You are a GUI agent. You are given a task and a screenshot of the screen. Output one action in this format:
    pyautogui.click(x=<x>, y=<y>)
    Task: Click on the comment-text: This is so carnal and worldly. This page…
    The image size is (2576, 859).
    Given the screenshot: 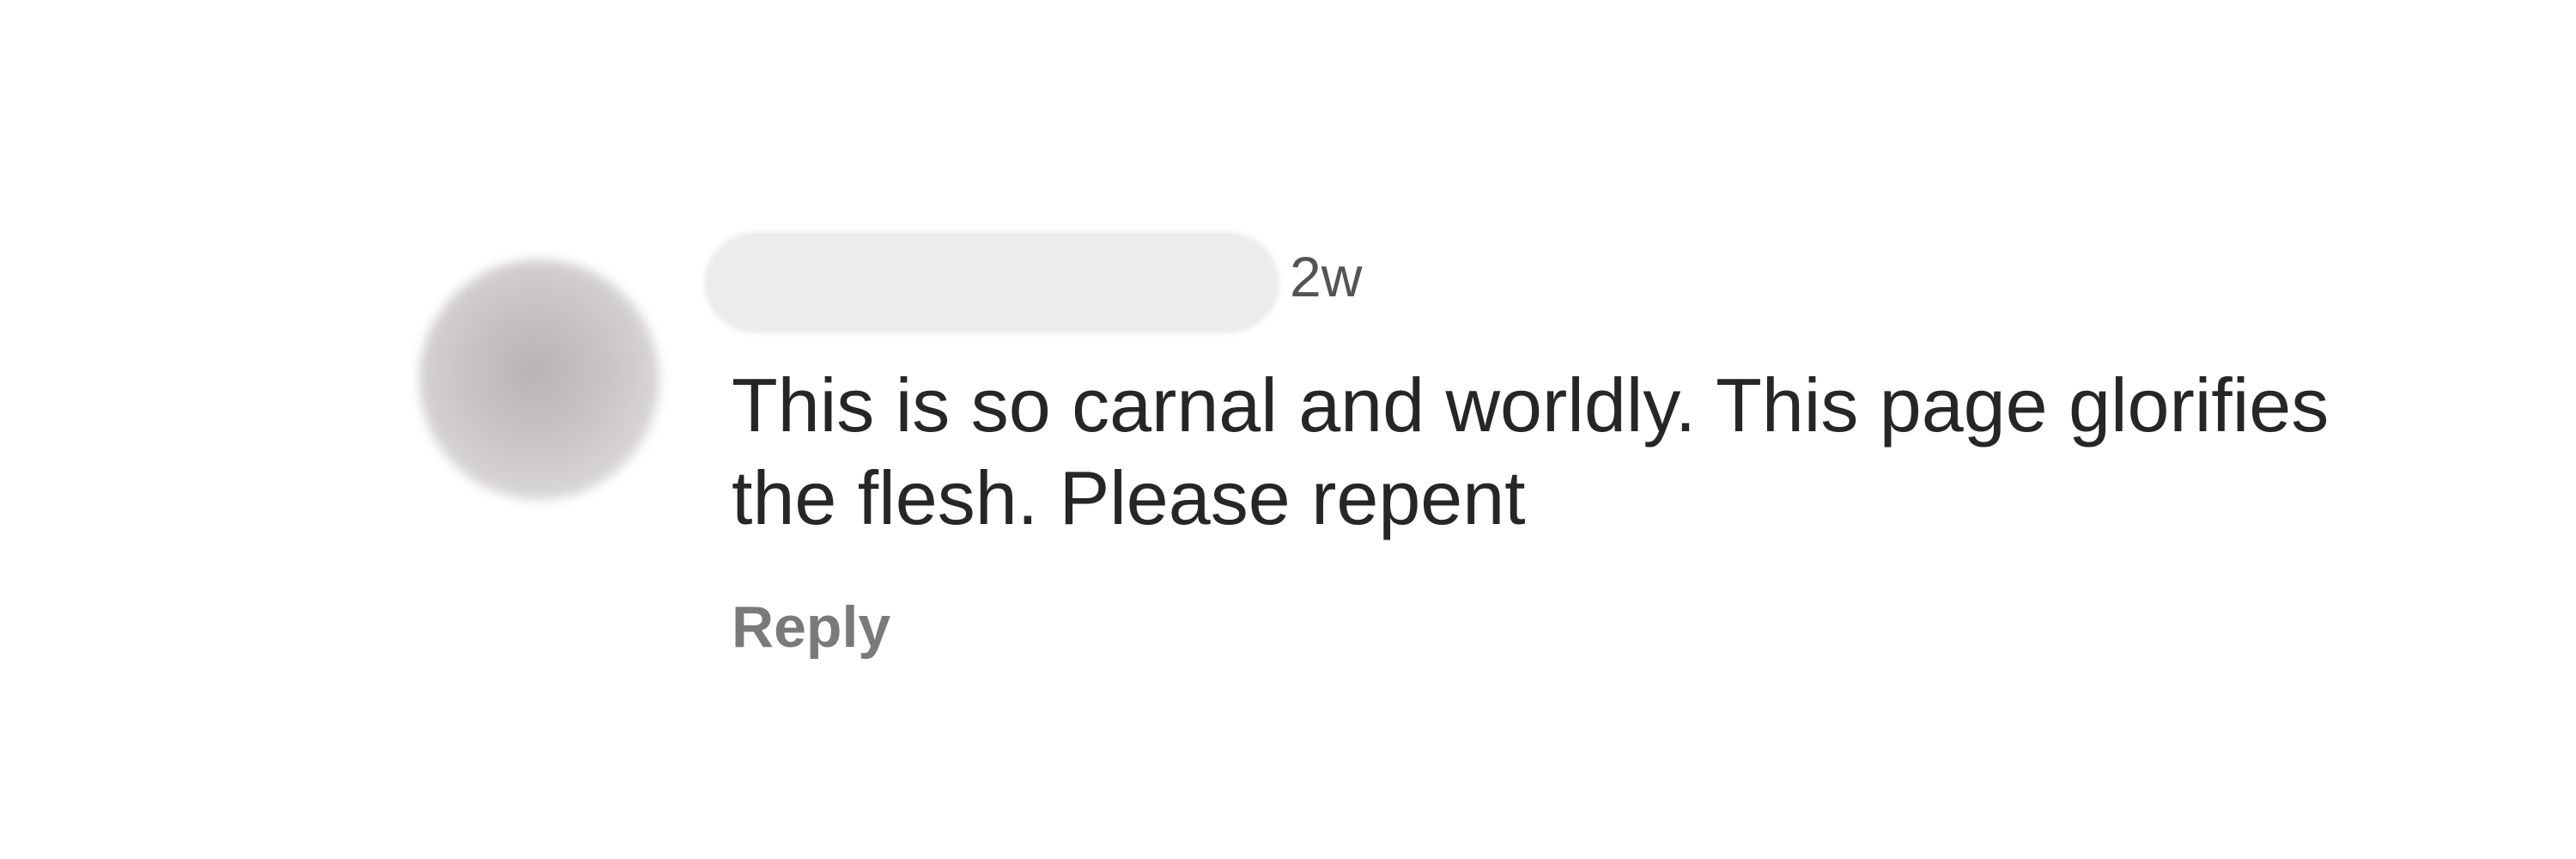 What is the action you would take?
    pyautogui.click(x=1531, y=451)
    